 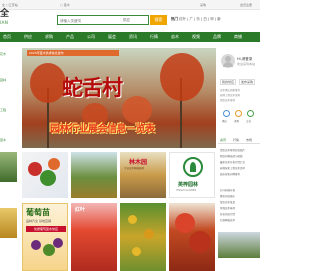 I want to click on top-bar: 全 □江苏站 □ 苗木 采购 会员注册, so click(x=130, y=5).